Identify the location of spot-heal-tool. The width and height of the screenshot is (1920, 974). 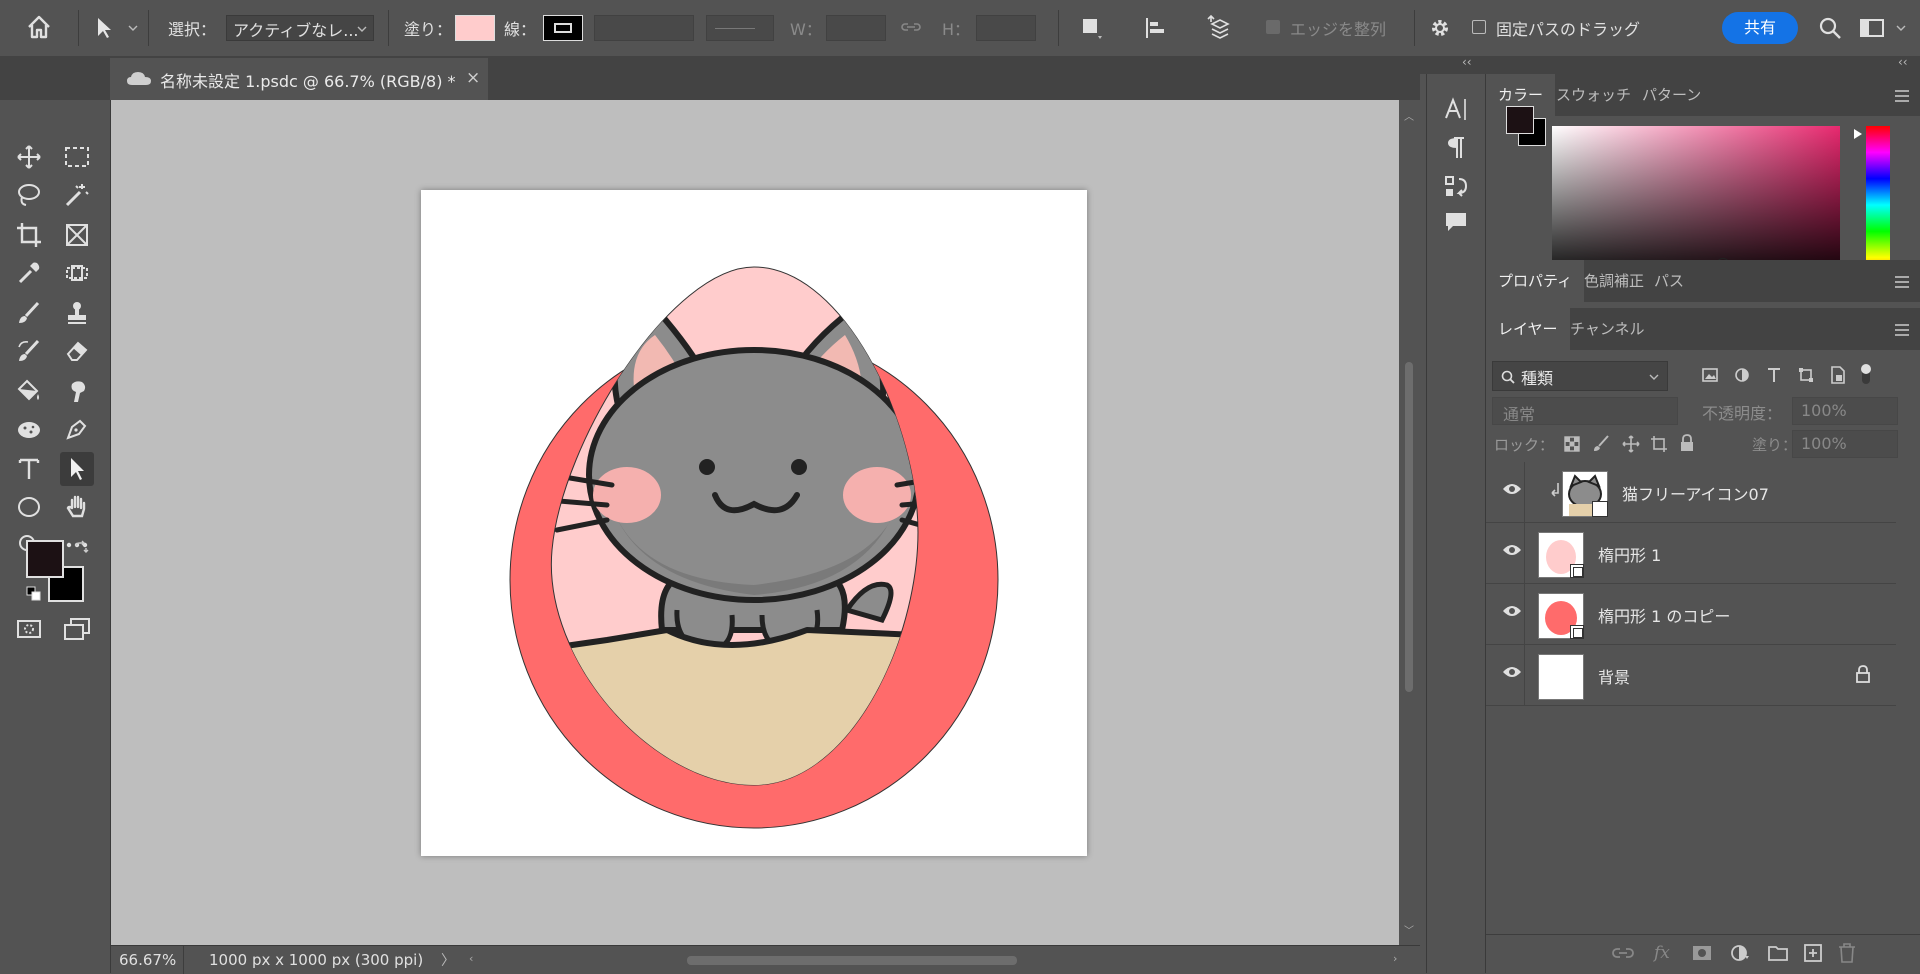
(77, 273).